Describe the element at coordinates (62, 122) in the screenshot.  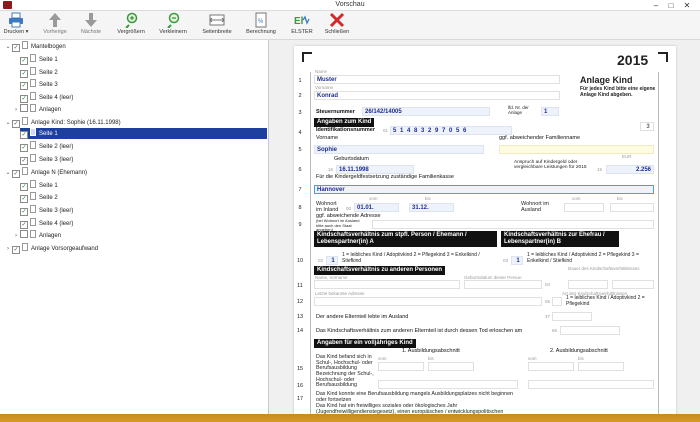
I see `tree-node-anlage-kind: ⌄ ✓ Anlage Kind: Sophie (16.11.1998)` at that location.